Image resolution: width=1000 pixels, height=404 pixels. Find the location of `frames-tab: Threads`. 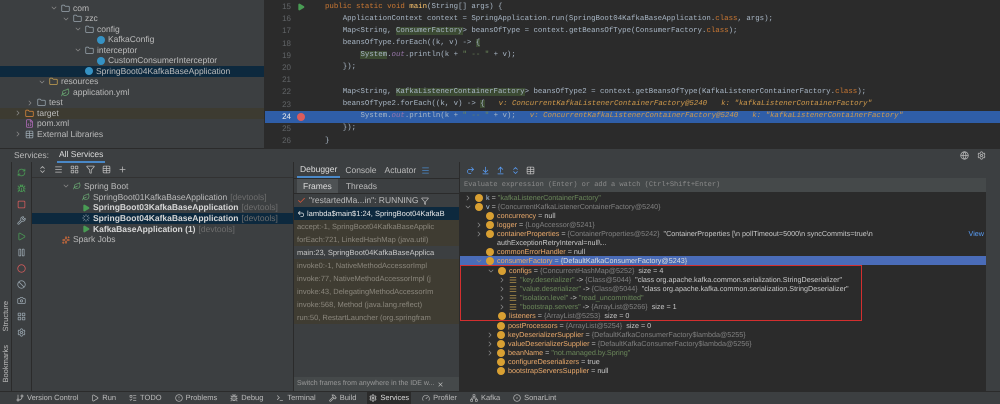

frames-tab: Threads is located at coordinates (361, 186).